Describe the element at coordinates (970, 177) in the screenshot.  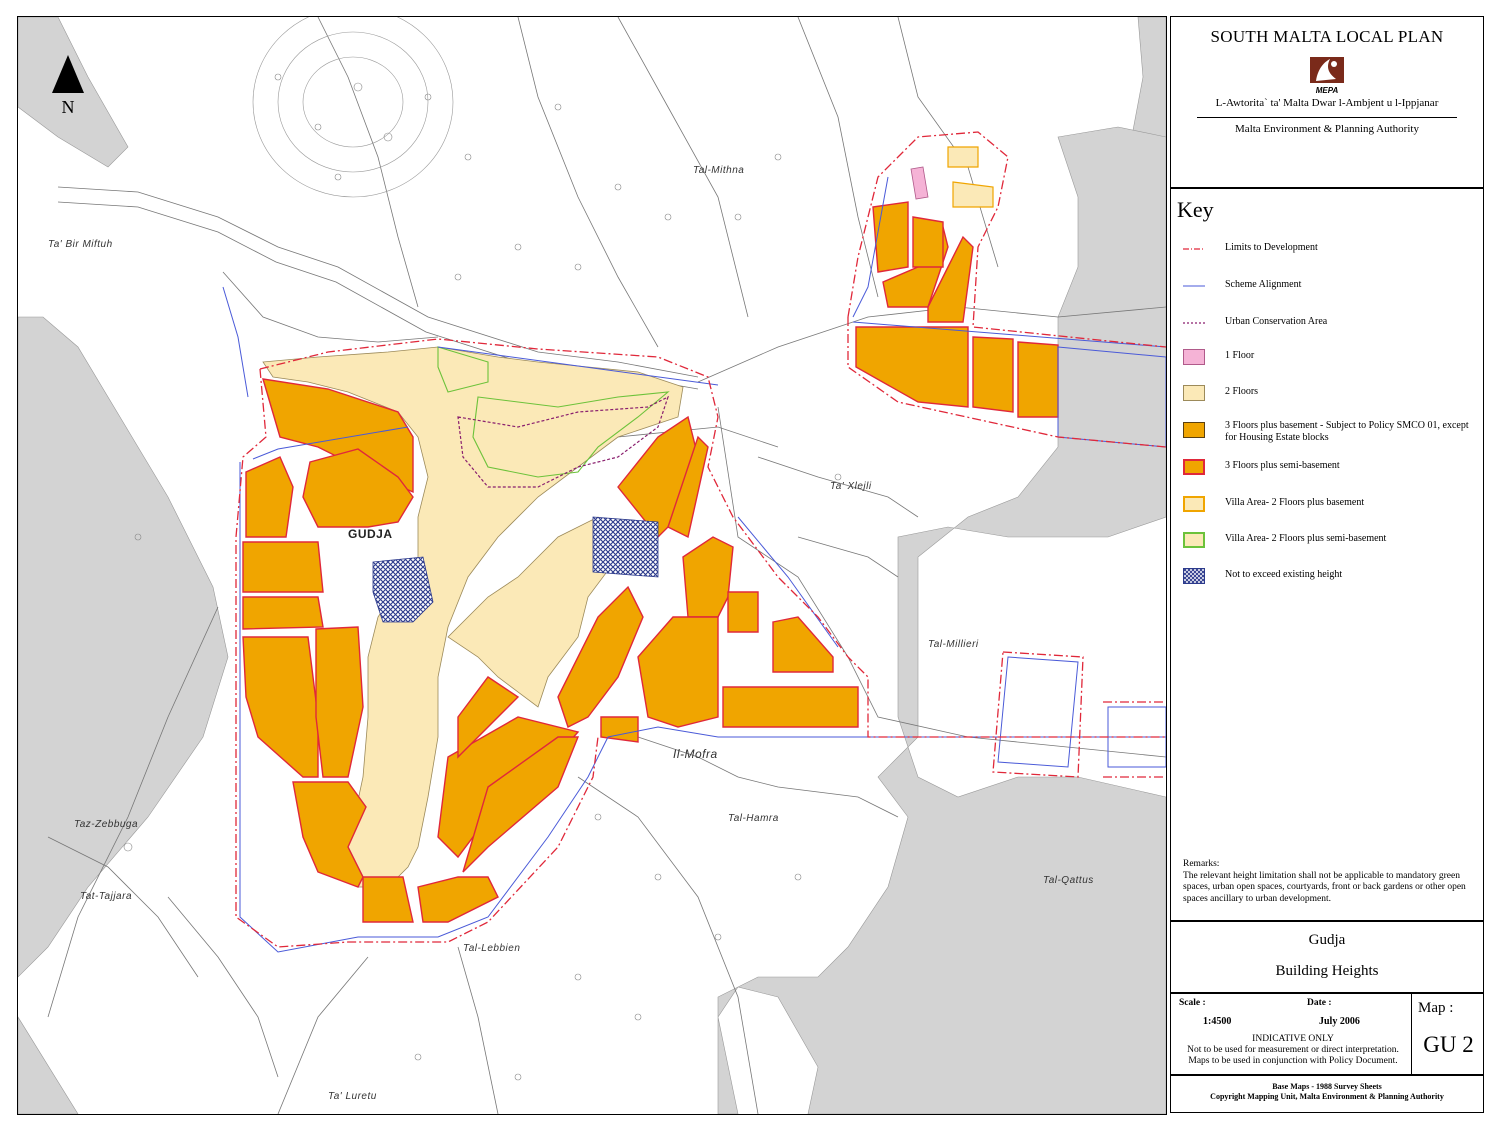
I see `zone-villa-basement` at that location.